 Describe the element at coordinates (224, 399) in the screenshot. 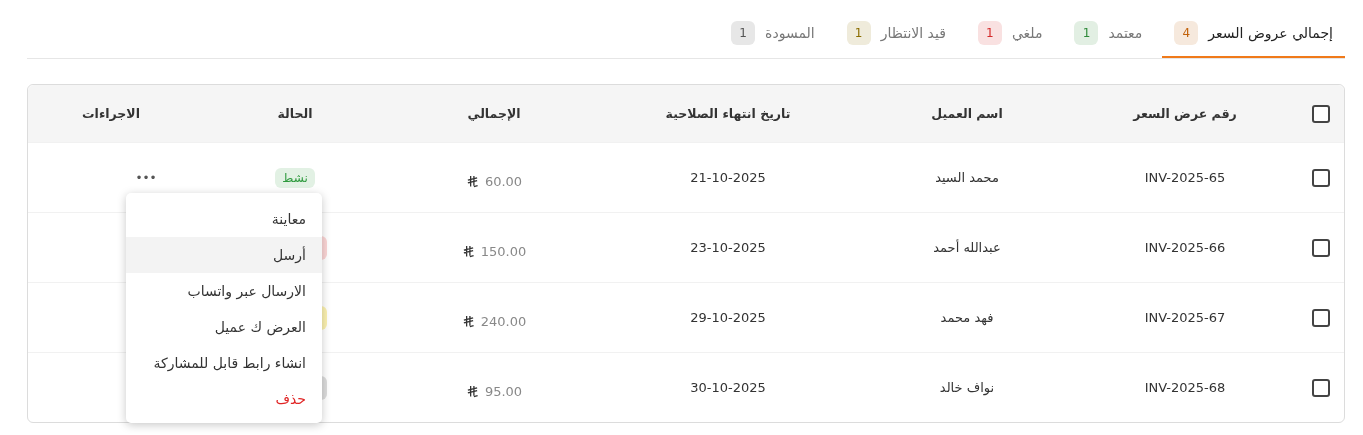

I see `menu-item: حذف` at that location.